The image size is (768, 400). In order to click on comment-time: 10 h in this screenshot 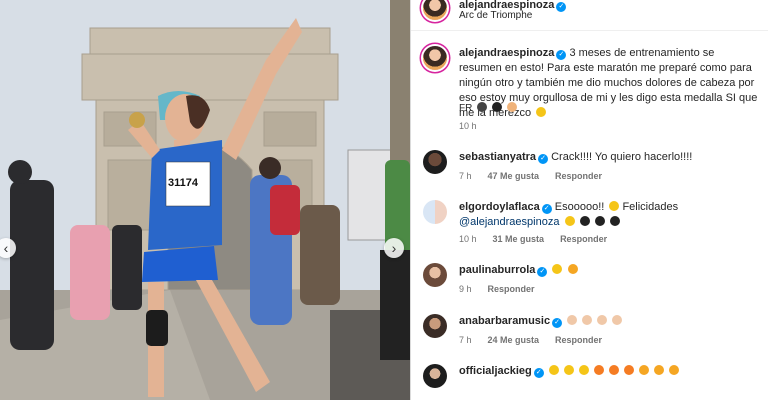, I will do `click(468, 239)`.